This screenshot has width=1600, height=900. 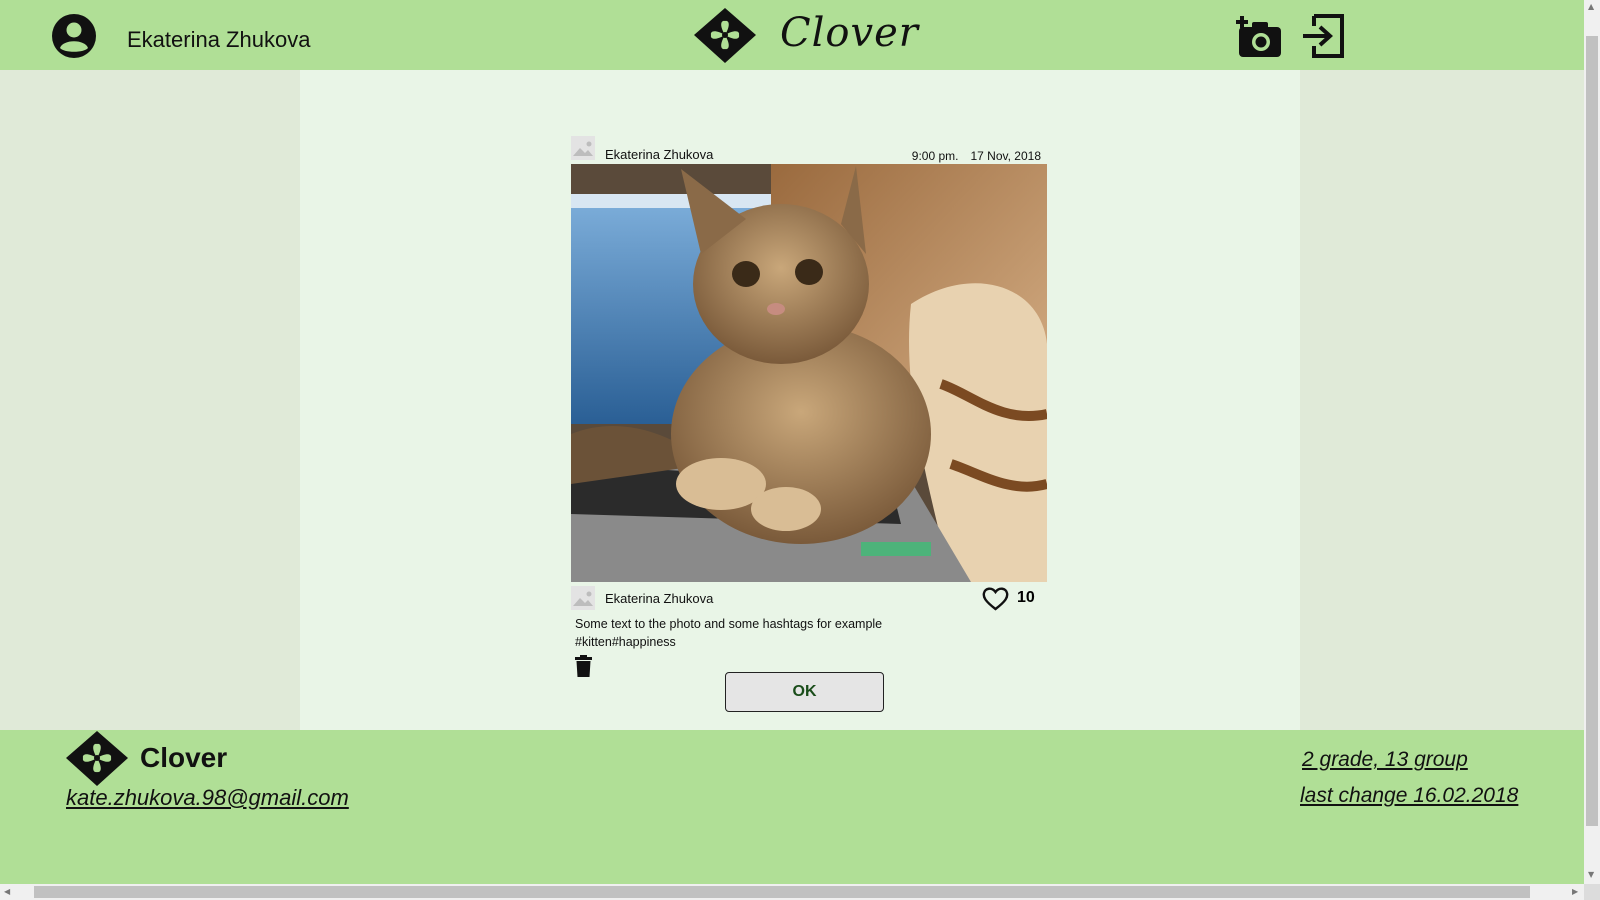 What do you see at coordinates (1591, 874) in the screenshot?
I see `scroll-down-arrow-icon: ▼` at bounding box center [1591, 874].